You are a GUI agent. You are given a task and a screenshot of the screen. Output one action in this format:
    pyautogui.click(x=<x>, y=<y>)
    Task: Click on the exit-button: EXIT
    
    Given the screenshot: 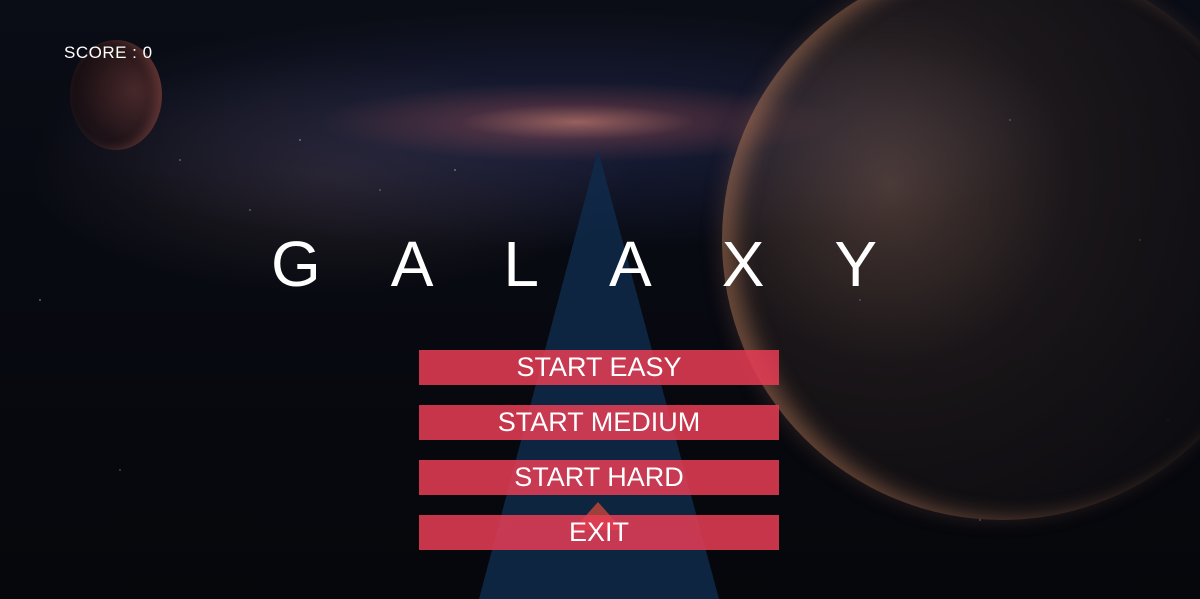 What is the action you would take?
    pyautogui.click(x=599, y=532)
    